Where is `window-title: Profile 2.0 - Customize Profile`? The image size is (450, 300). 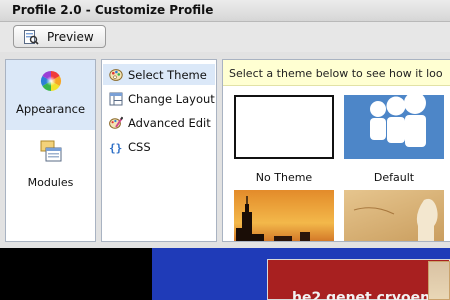 window-title: Profile 2.0 - Customize Profile is located at coordinates (113, 10).